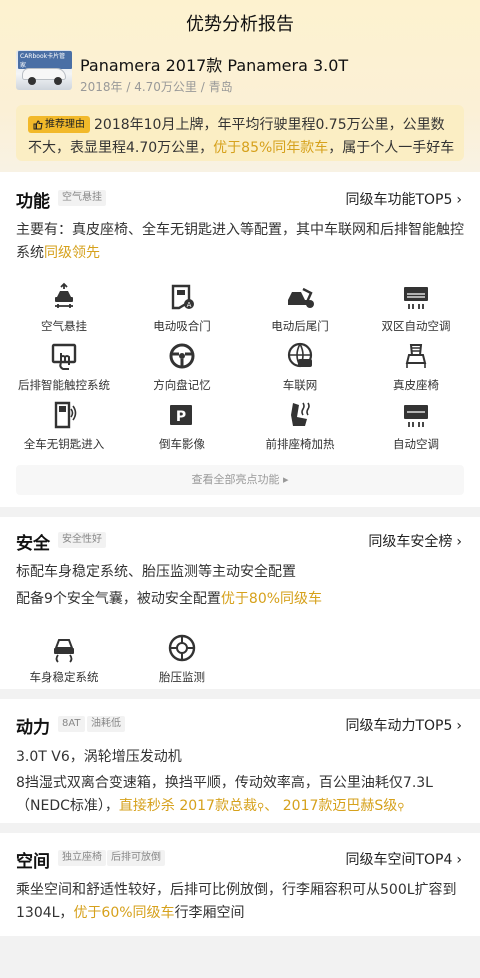 The width and height of the screenshot is (480, 978). What do you see at coordinates (82, 540) in the screenshot?
I see `safety-tag: 安全性好` at bounding box center [82, 540].